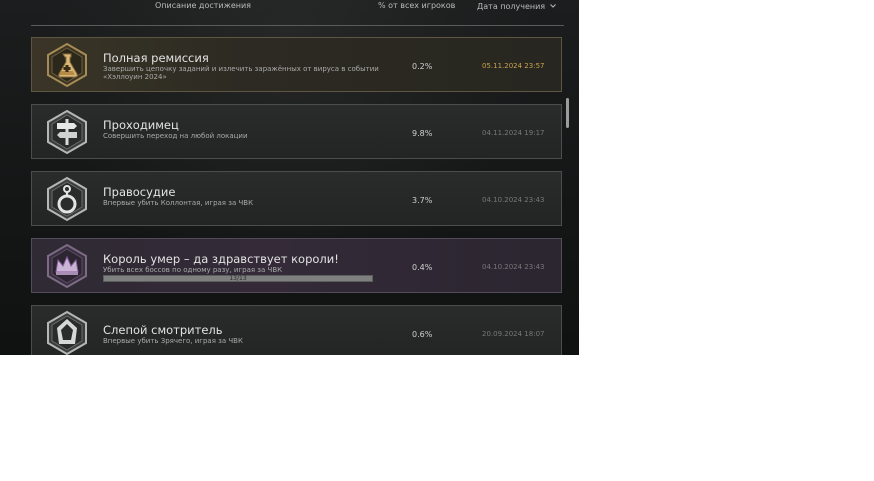 The image size is (874, 481). Describe the element at coordinates (67, 332) in the screenshot. I see `hooded-figure-icon` at that location.